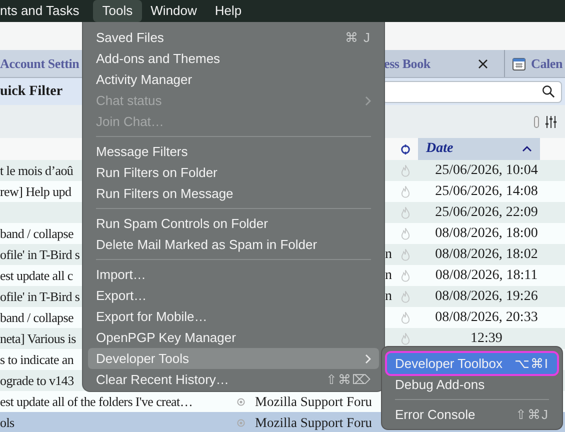 The height and width of the screenshot is (432, 565). I want to click on message-date: 08/08/2026, 18:00, so click(486, 233).